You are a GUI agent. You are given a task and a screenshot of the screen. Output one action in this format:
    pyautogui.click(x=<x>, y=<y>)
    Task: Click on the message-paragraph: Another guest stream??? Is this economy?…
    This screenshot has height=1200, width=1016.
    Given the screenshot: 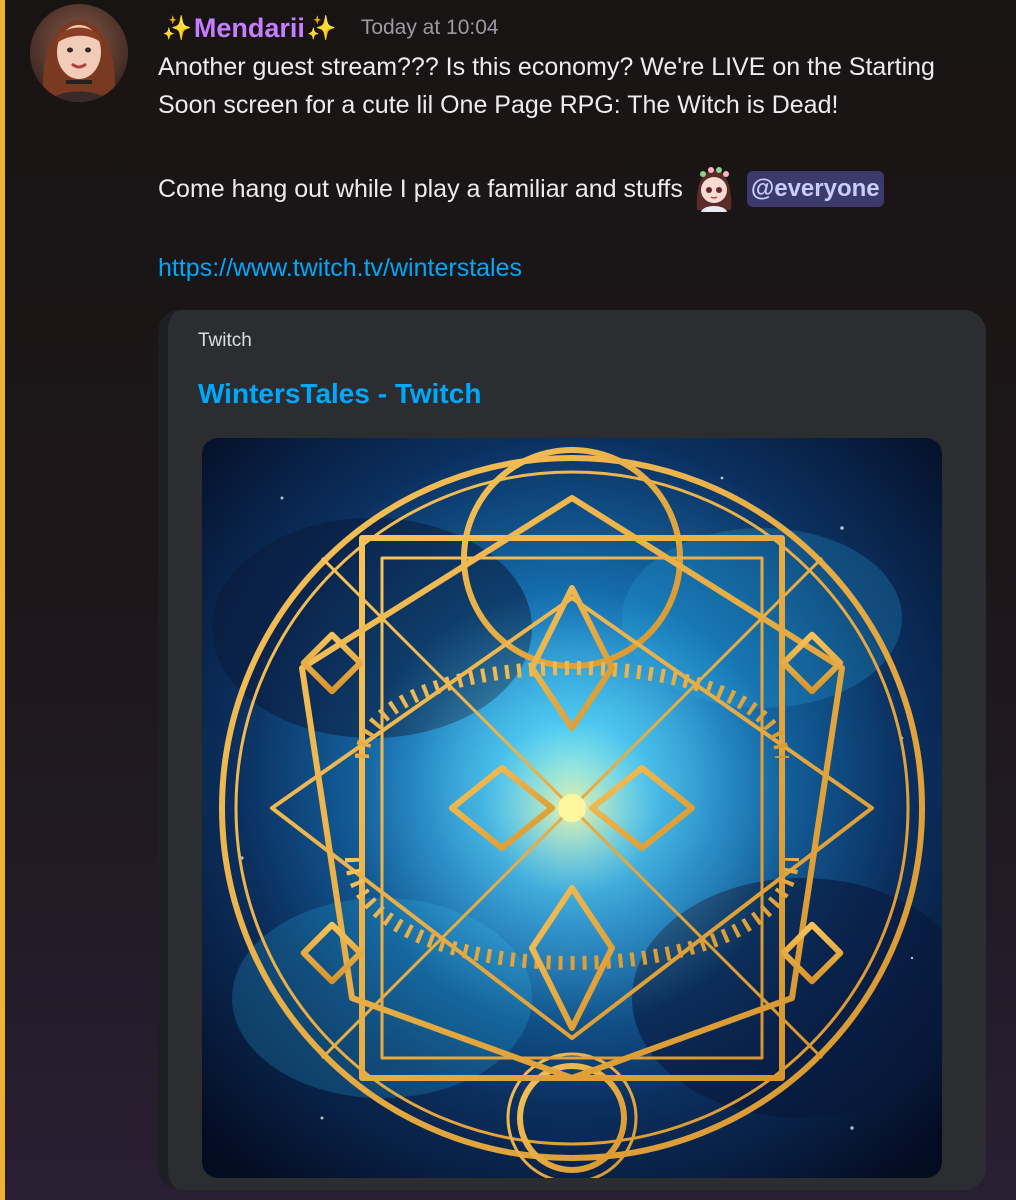 What is the action you would take?
    pyautogui.click(x=546, y=86)
    